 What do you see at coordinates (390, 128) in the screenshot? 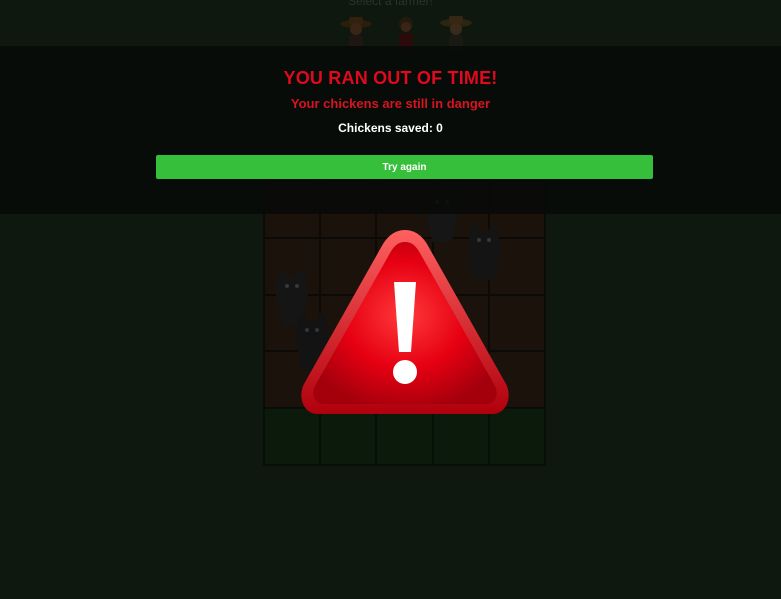
I see `chickens-saved-count: Chickens saved: 0` at bounding box center [390, 128].